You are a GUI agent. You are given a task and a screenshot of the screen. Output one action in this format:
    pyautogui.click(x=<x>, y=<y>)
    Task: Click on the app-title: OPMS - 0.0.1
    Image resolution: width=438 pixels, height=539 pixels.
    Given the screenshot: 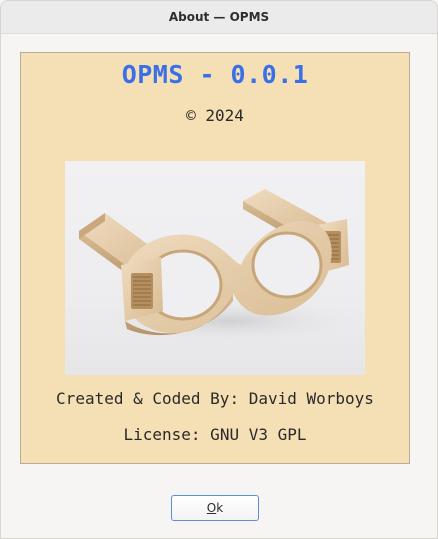 What is the action you would take?
    pyautogui.click(x=215, y=74)
    